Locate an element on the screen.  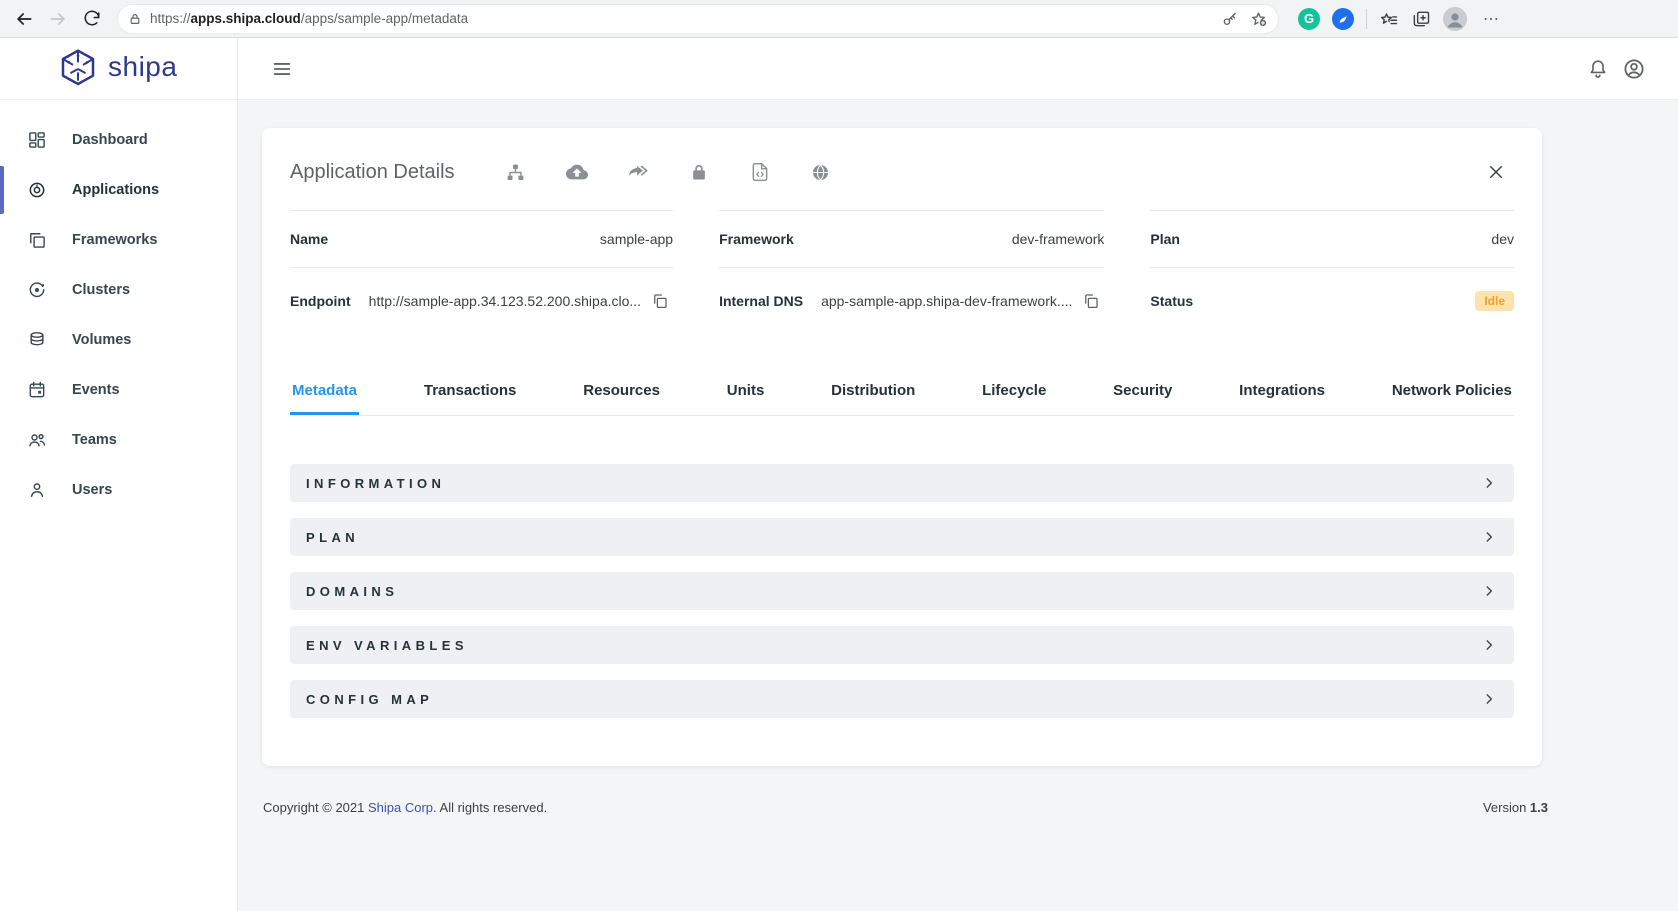
users-person-icon is located at coordinates (37, 490).